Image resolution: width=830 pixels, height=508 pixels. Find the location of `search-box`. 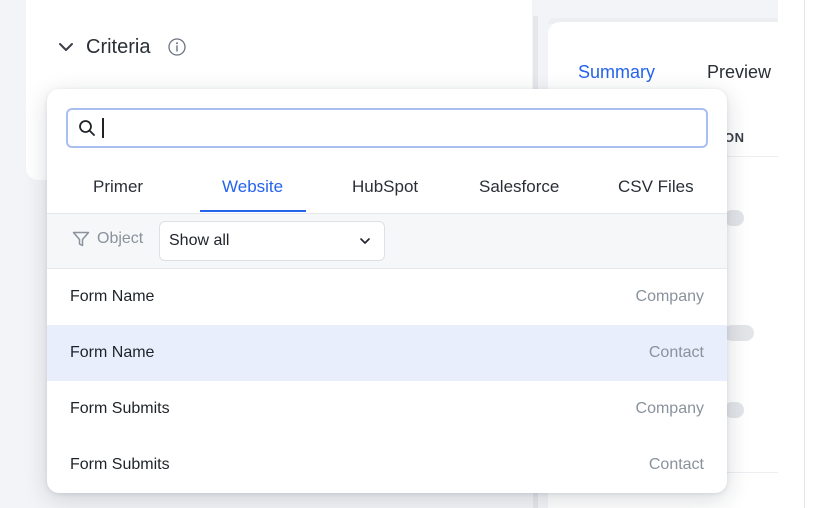

search-box is located at coordinates (387, 128).